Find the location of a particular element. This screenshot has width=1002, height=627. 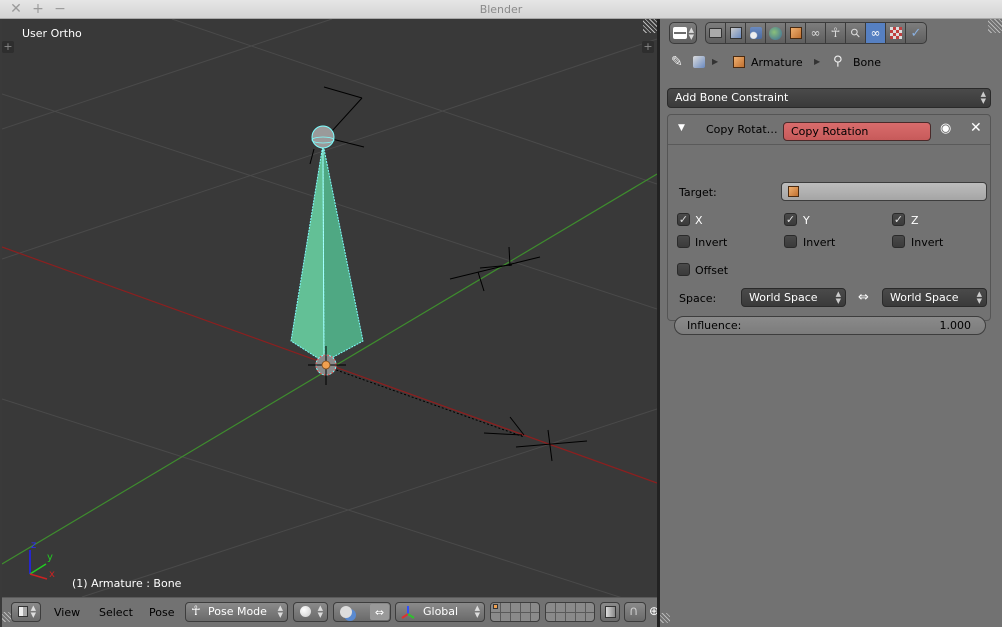

tab-render-layers is located at coordinates (736, 33).